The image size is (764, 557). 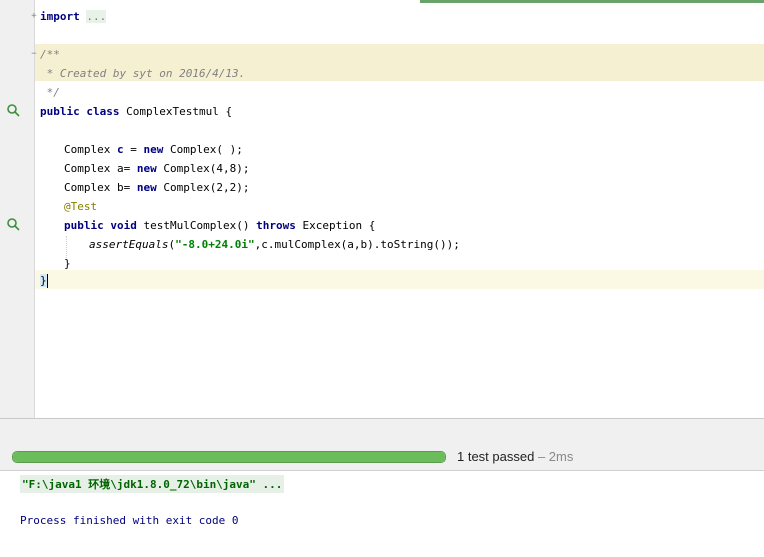 What do you see at coordinates (50, 92) in the screenshot?
I see `code-line-doc-close: */` at bounding box center [50, 92].